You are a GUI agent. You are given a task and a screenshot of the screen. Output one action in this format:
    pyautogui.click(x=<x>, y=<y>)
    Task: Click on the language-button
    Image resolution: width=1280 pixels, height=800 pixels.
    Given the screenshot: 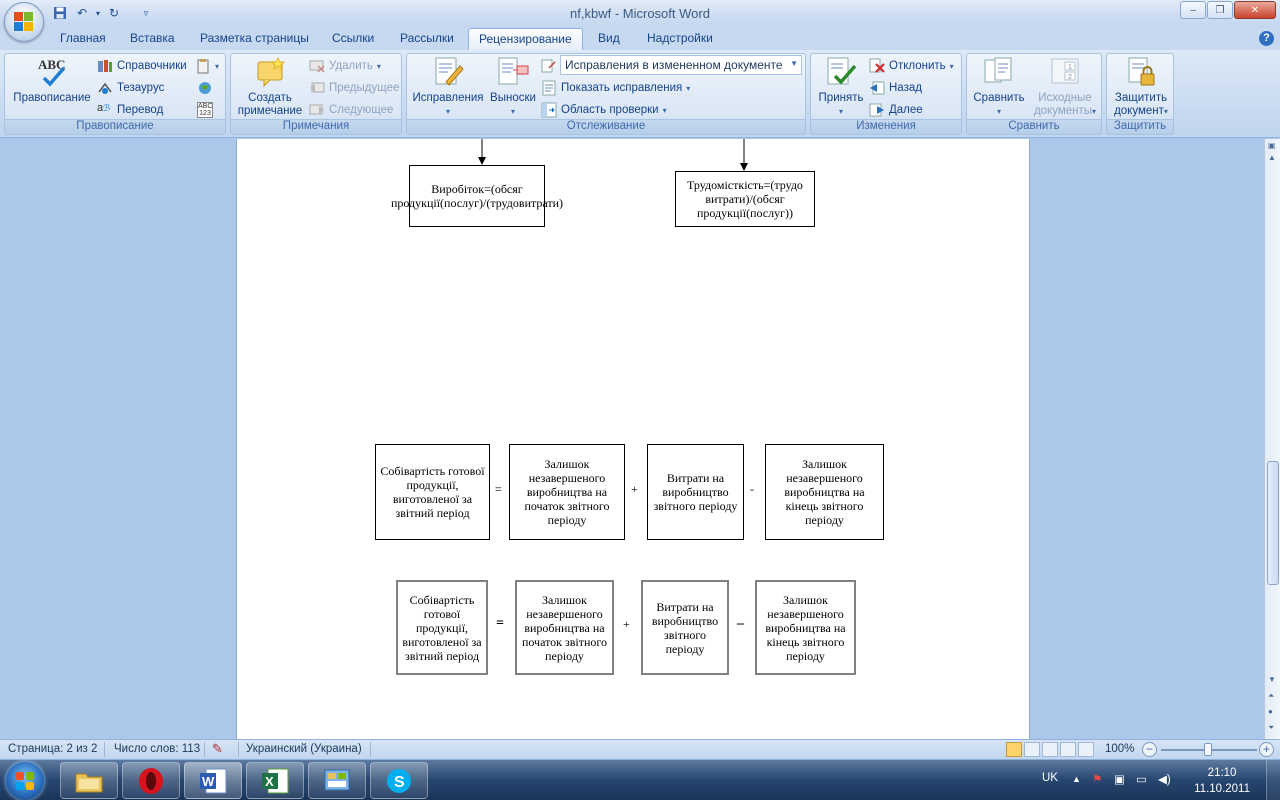 What is the action you would take?
    pyautogui.click(x=205, y=88)
    